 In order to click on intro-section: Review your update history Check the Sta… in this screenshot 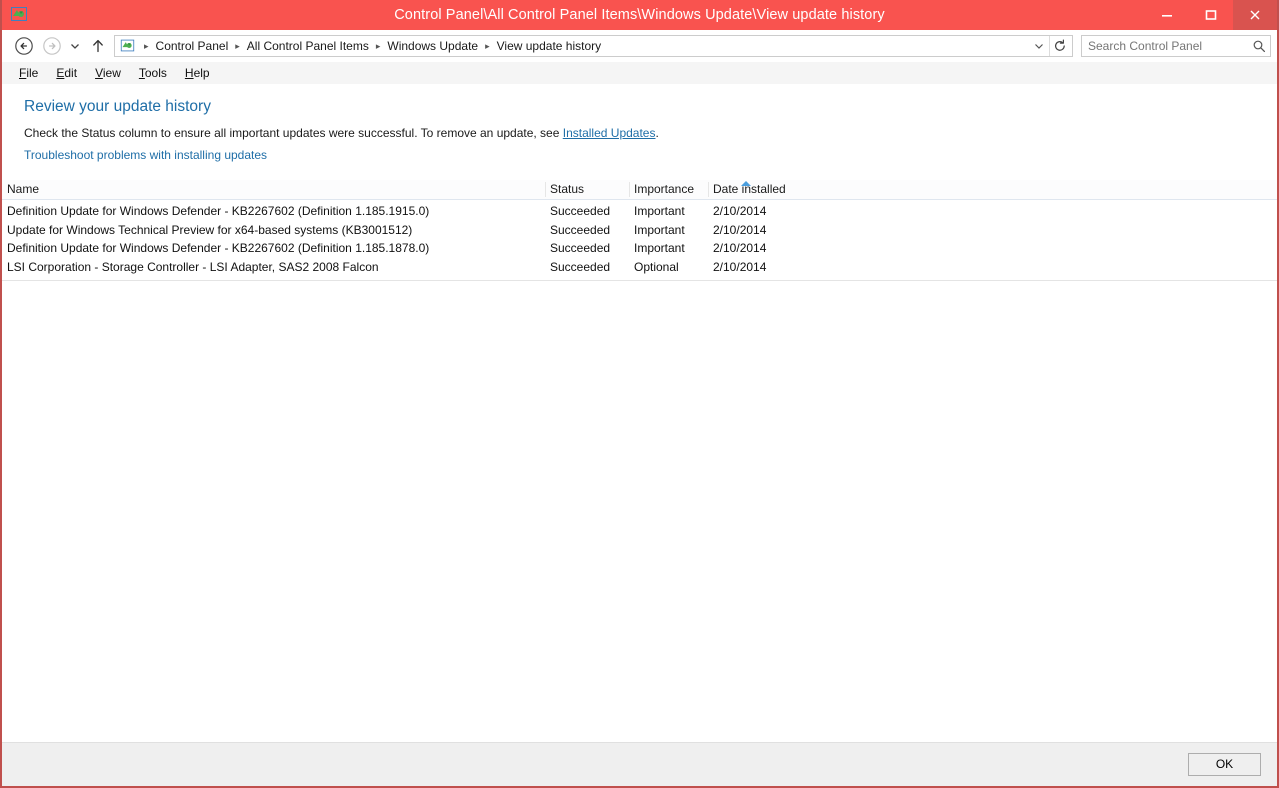, I will do `click(639, 124)`.